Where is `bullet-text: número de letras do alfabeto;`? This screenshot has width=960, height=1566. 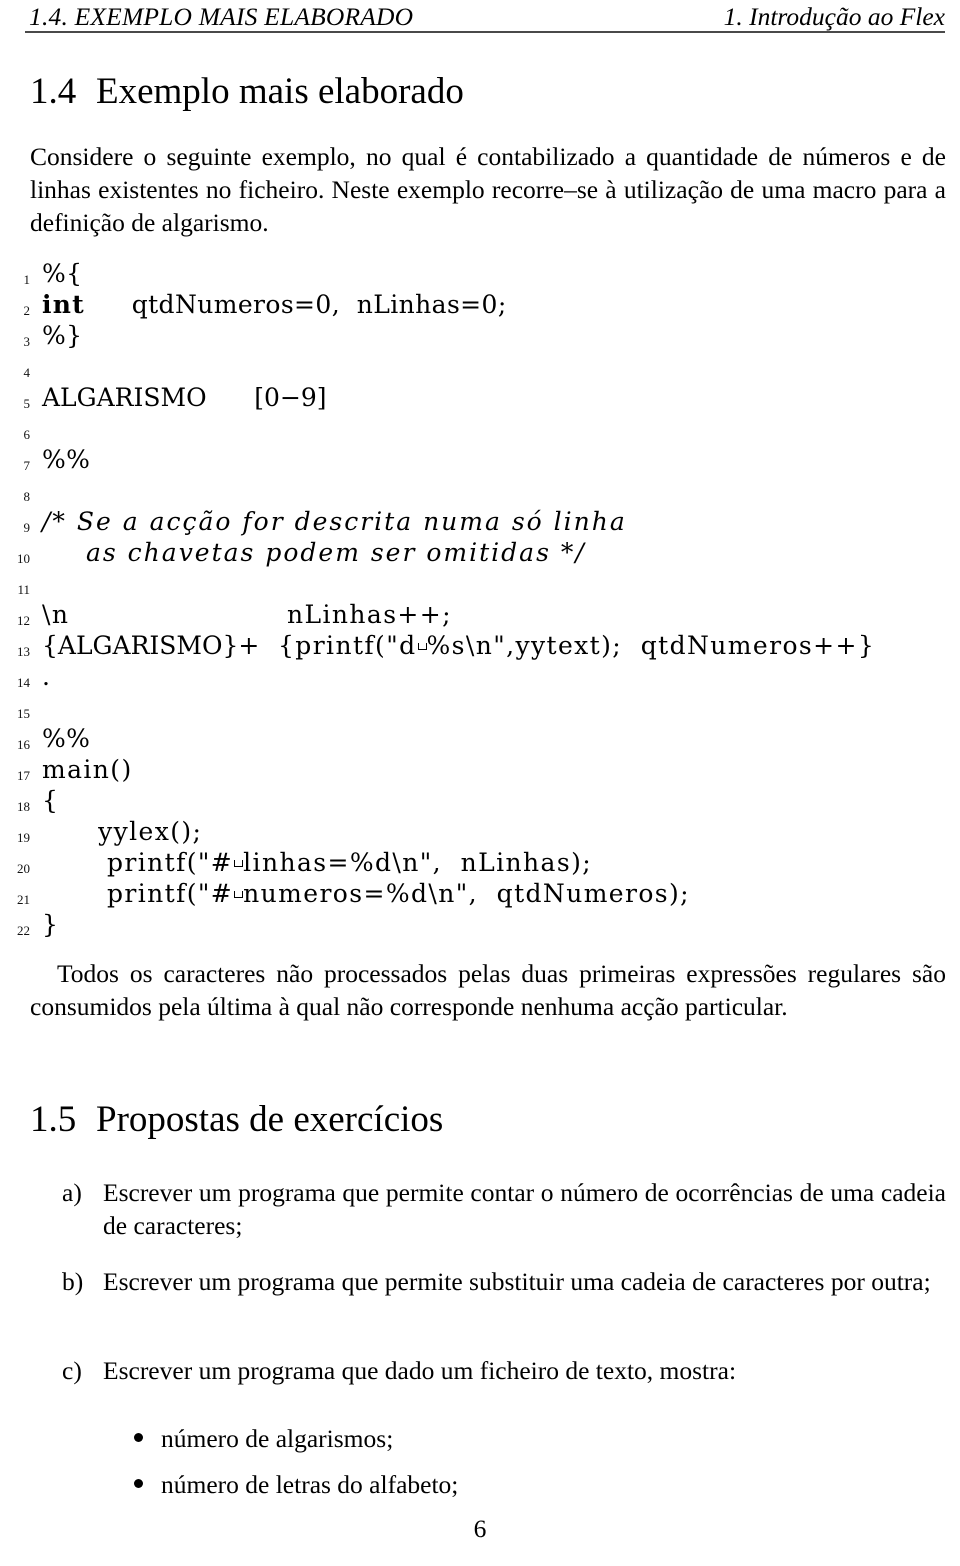
bullet-text: número de letras do alfabeto; is located at coordinates (310, 1484).